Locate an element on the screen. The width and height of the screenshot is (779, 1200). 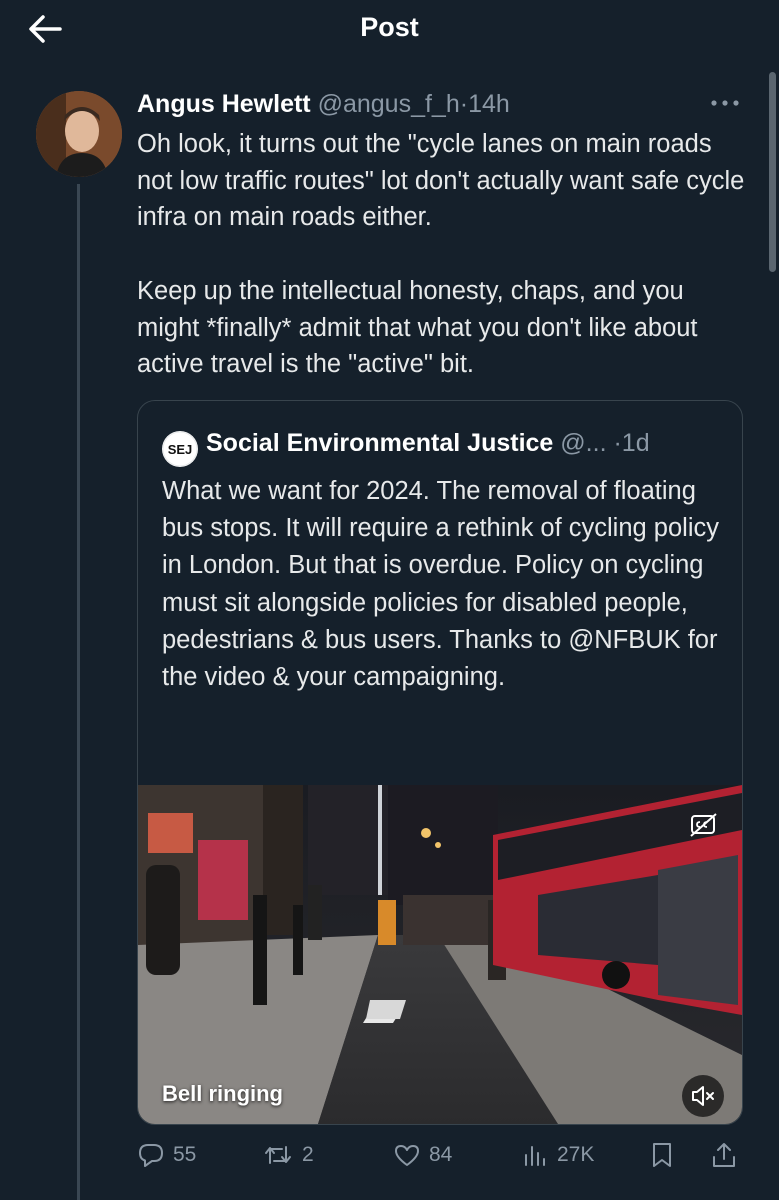
repost-button: 2 is located at coordinates (288, 1155).